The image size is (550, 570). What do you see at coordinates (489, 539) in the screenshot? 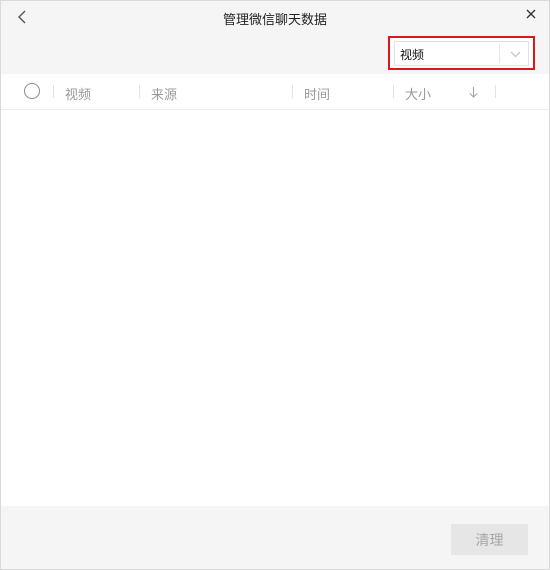
I see `clear-button: 清理` at bounding box center [489, 539].